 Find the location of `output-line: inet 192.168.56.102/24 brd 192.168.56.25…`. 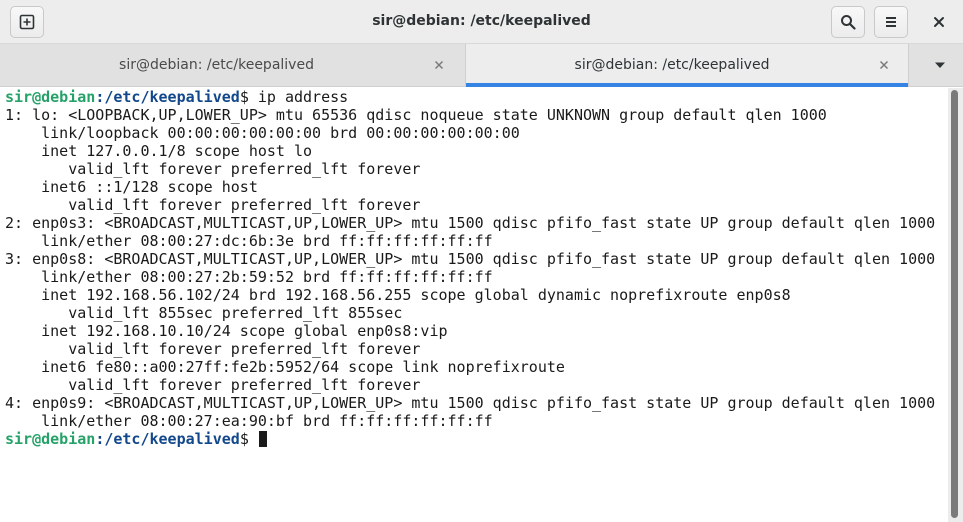

output-line: inet 192.168.56.102/24 brd 192.168.56.25… is located at coordinates (398, 295).